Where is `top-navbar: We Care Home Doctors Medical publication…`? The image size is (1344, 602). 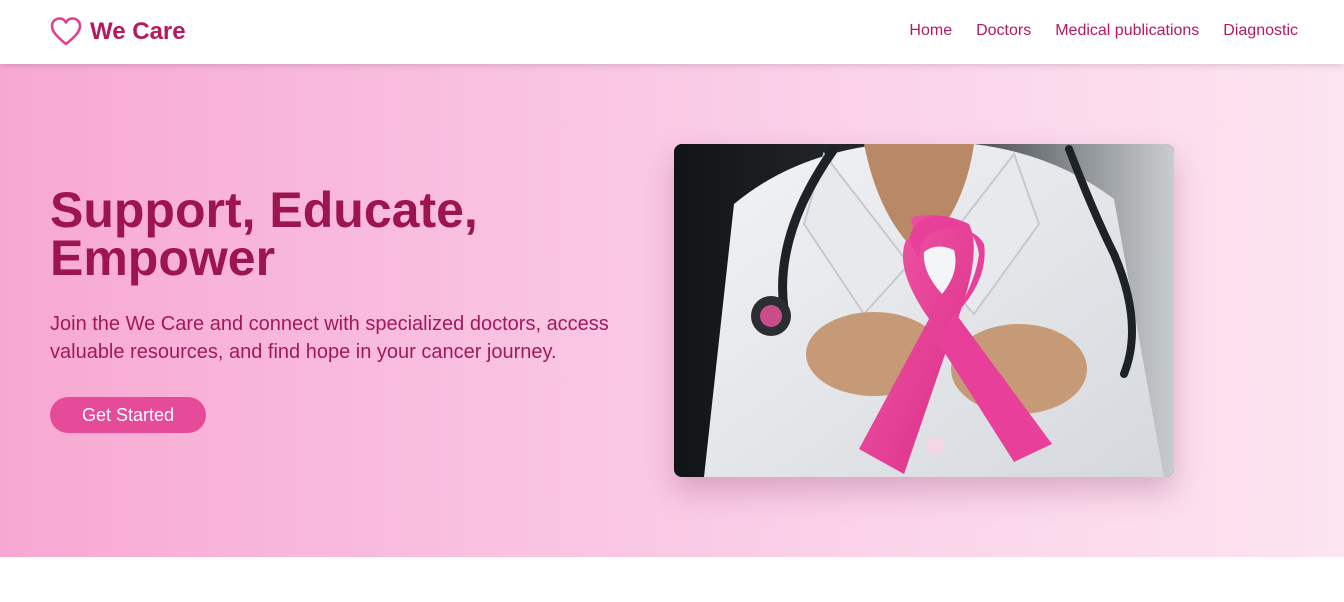
top-navbar: We Care Home Doctors Medical publication… is located at coordinates (672, 32).